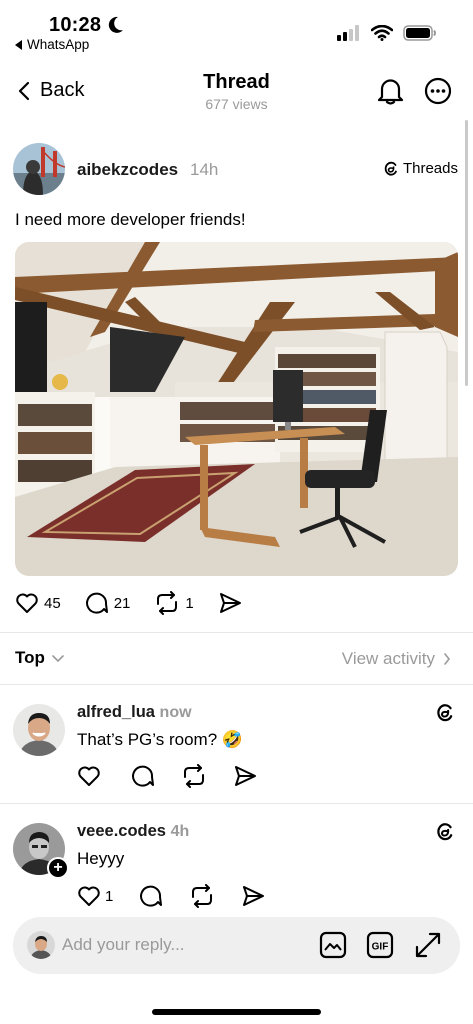 This screenshot has height=1024, width=473. Describe the element at coordinates (236, 1012) in the screenshot. I see `home-indicator` at that location.